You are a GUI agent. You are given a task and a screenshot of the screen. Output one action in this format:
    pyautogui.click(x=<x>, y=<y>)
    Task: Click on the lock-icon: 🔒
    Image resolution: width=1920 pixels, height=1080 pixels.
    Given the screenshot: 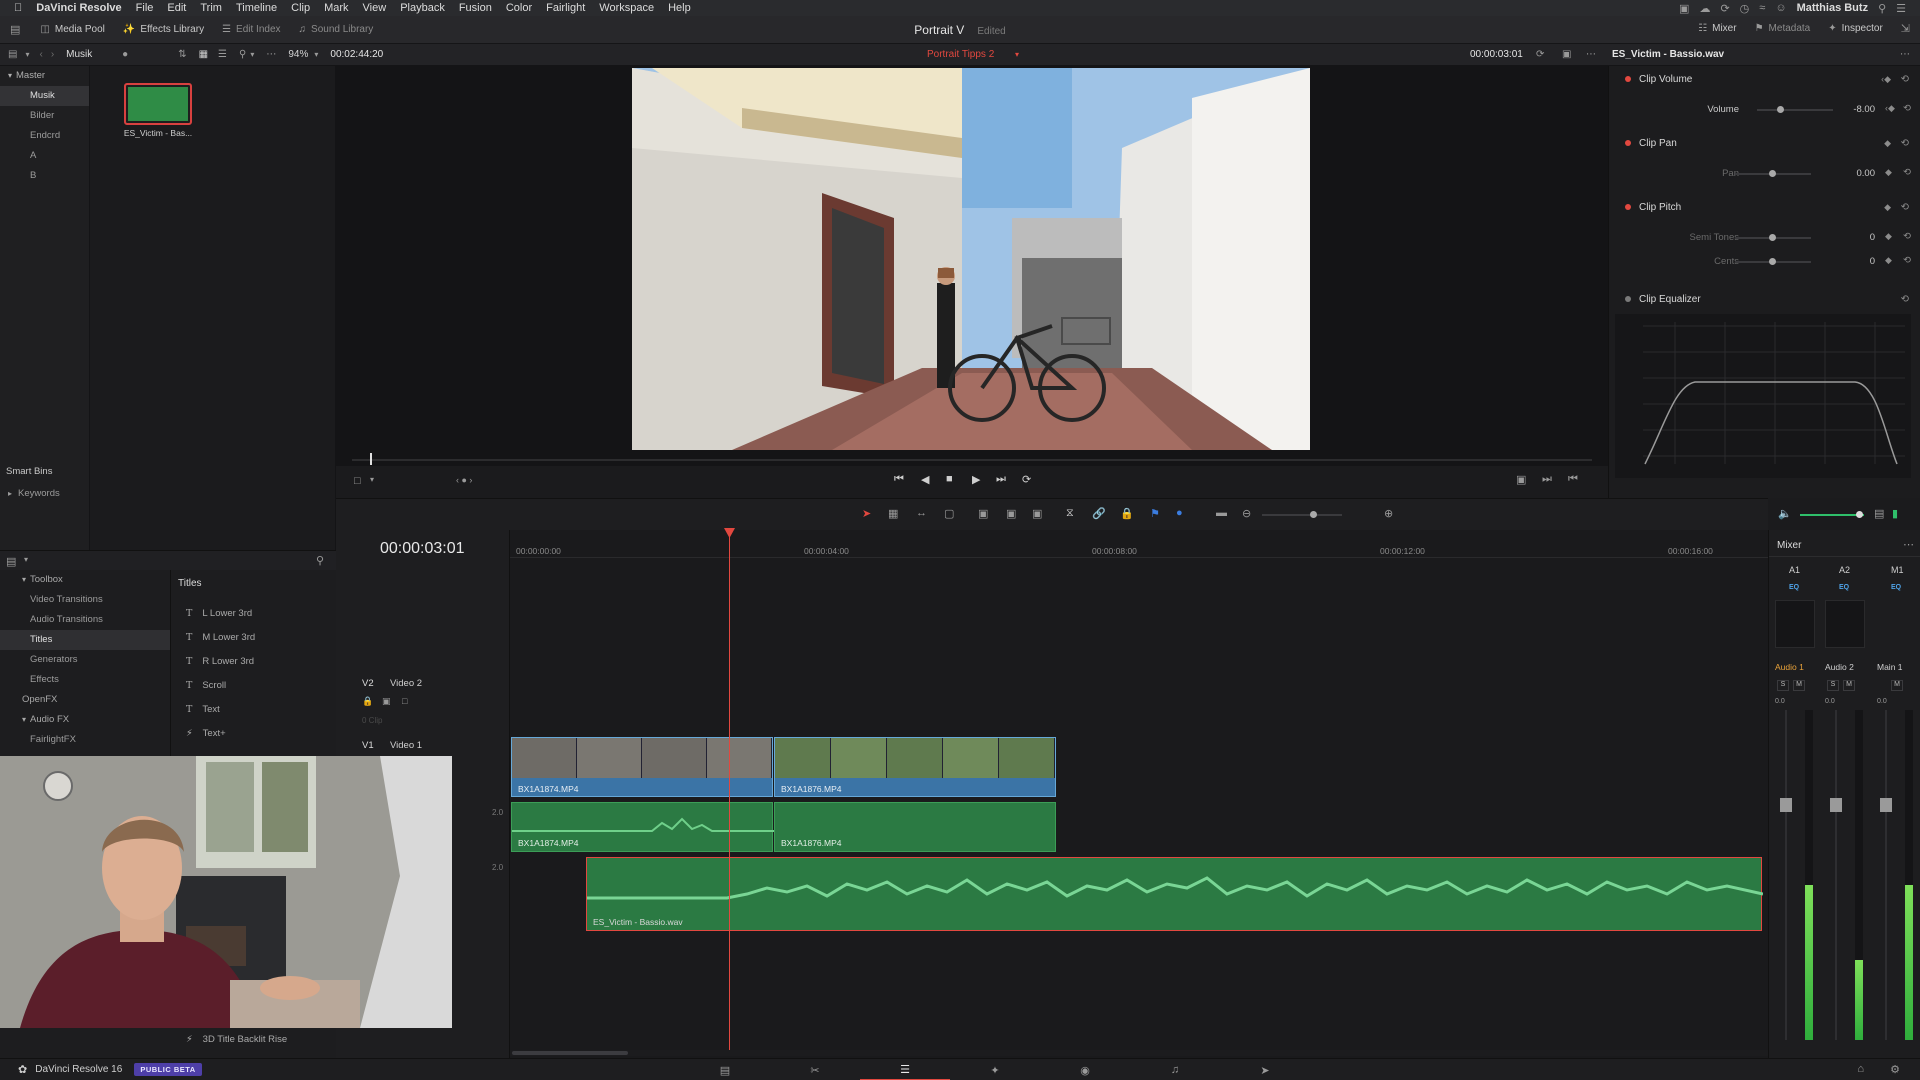 What is the action you would take?
    pyautogui.click(x=1127, y=513)
    